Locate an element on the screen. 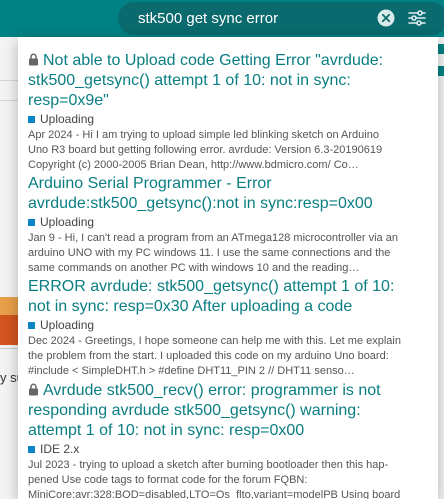 Image resolution: width=444 pixels, height=499 pixels. close-icon is located at coordinates (386, 18).